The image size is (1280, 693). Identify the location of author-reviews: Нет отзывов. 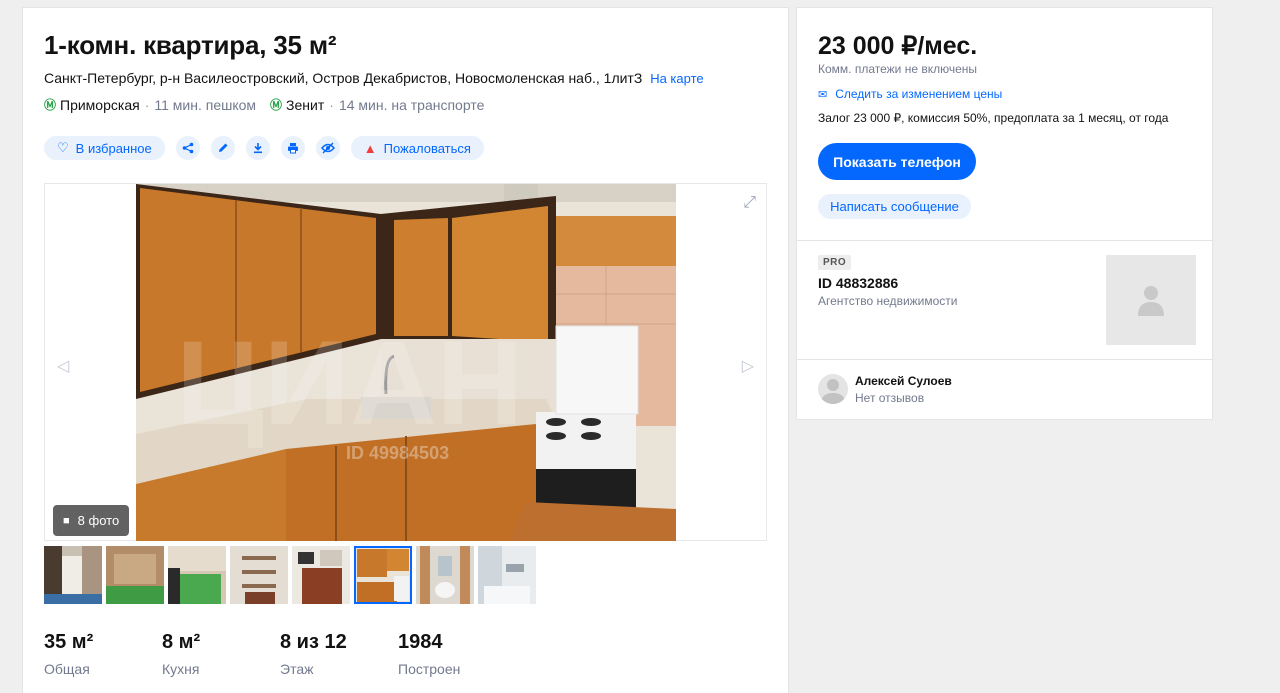
(890, 398).